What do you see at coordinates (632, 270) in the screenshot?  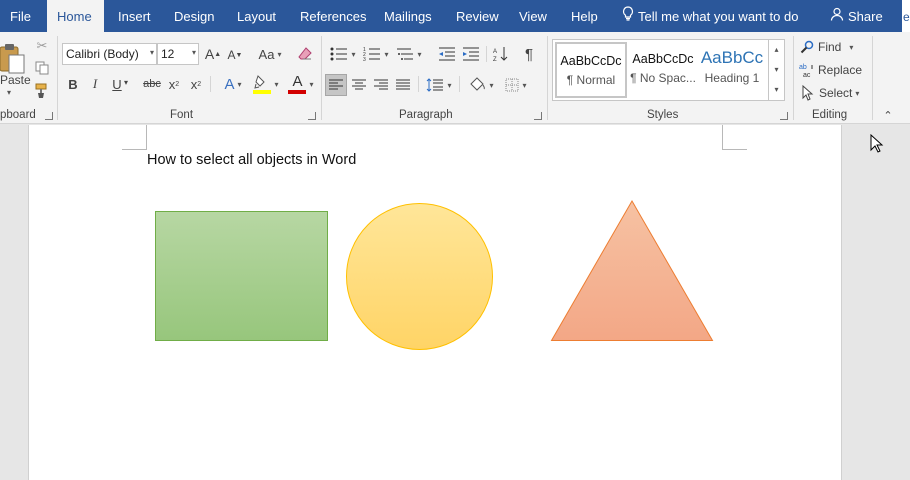 I see `orange-triangle-shape` at bounding box center [632, 270].